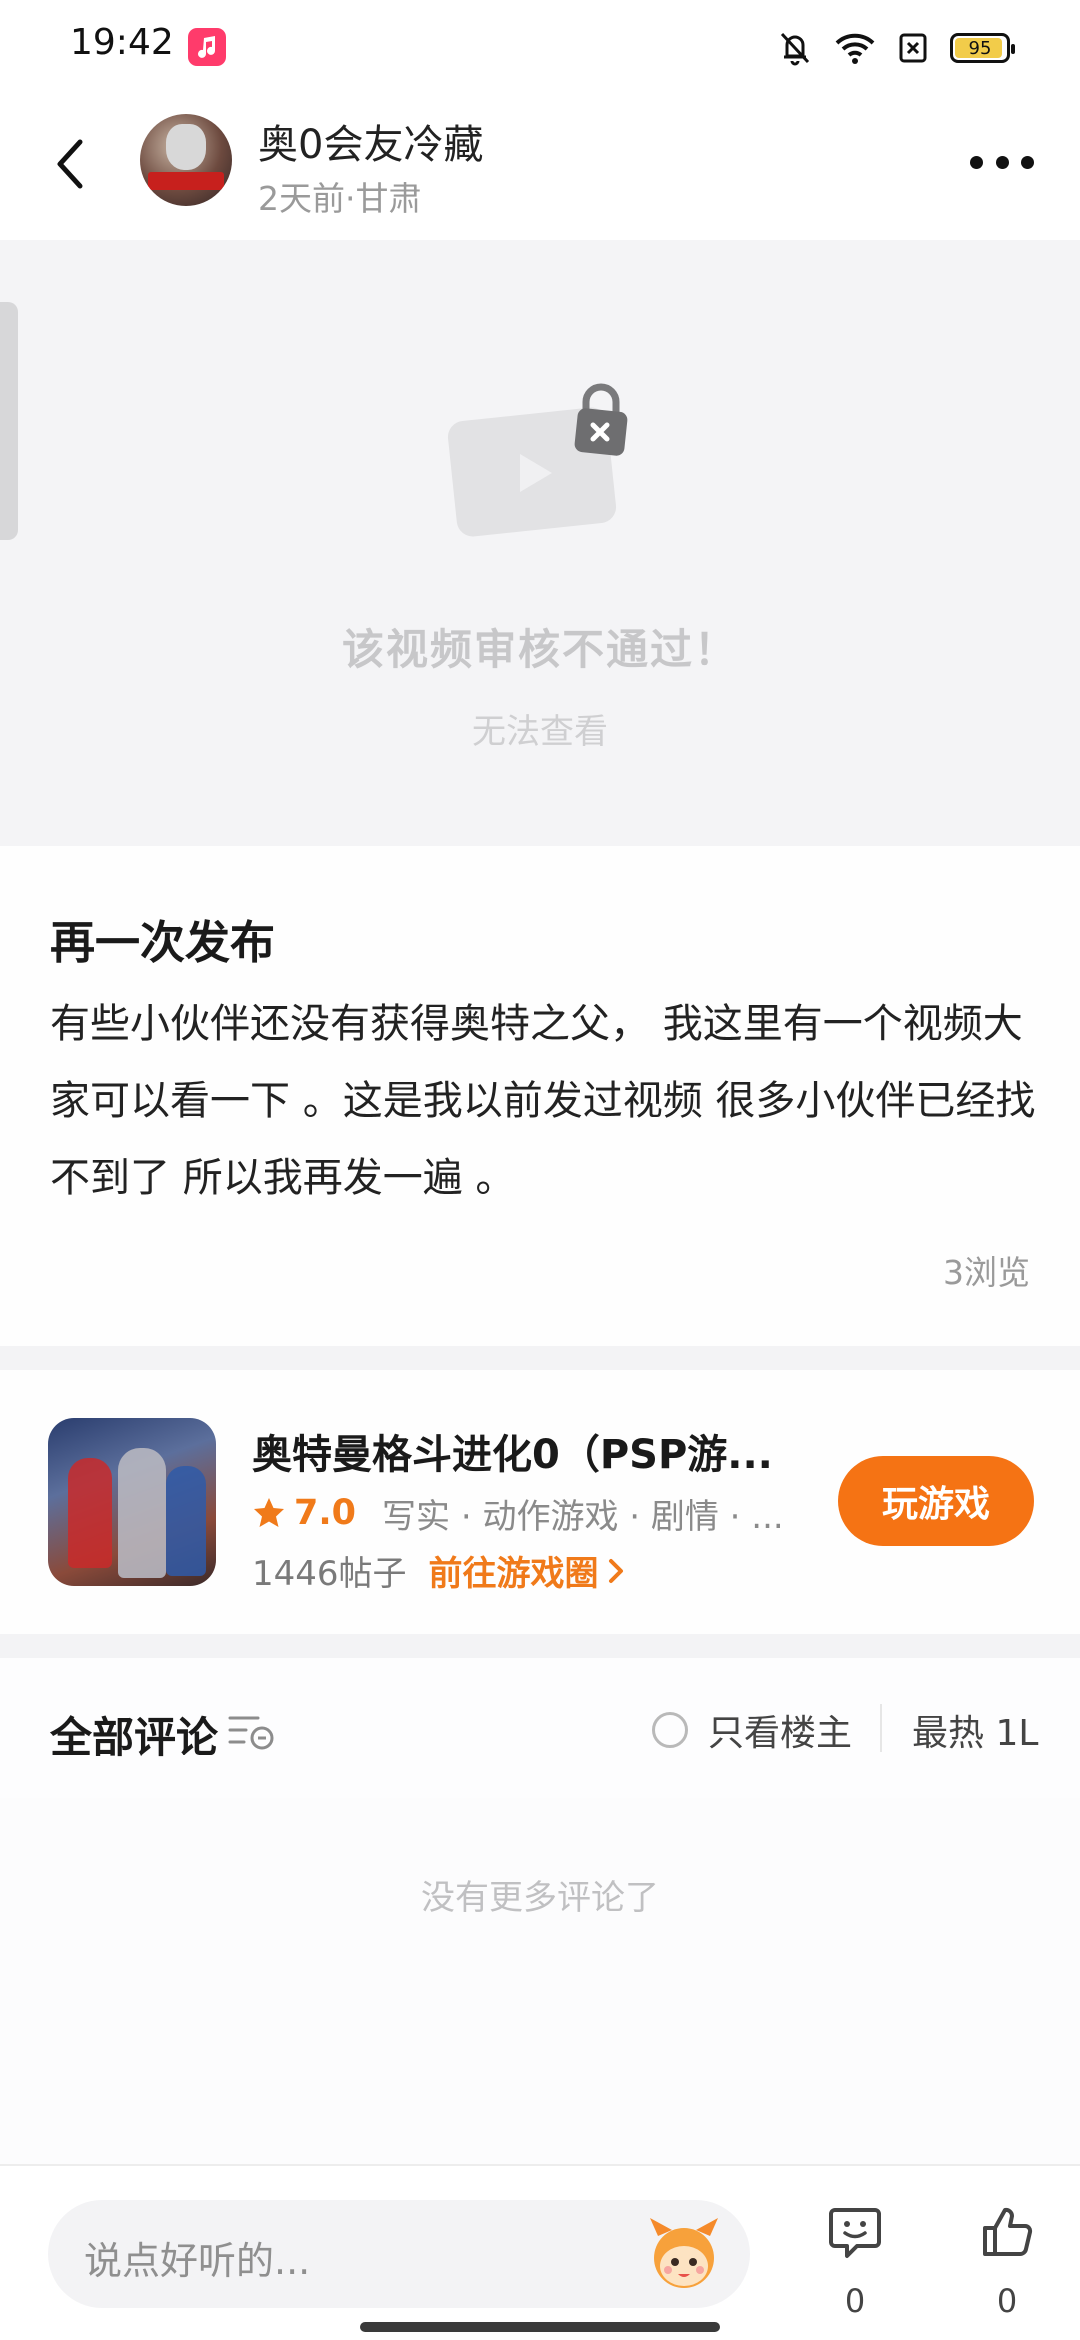 Image resolution: width=1080 pixels, height=2340 pixels. What do you see at coordinates (986, 1272) in the screenshot?
I see `view-count: 3浏览` at bounding box center [986, 1272].